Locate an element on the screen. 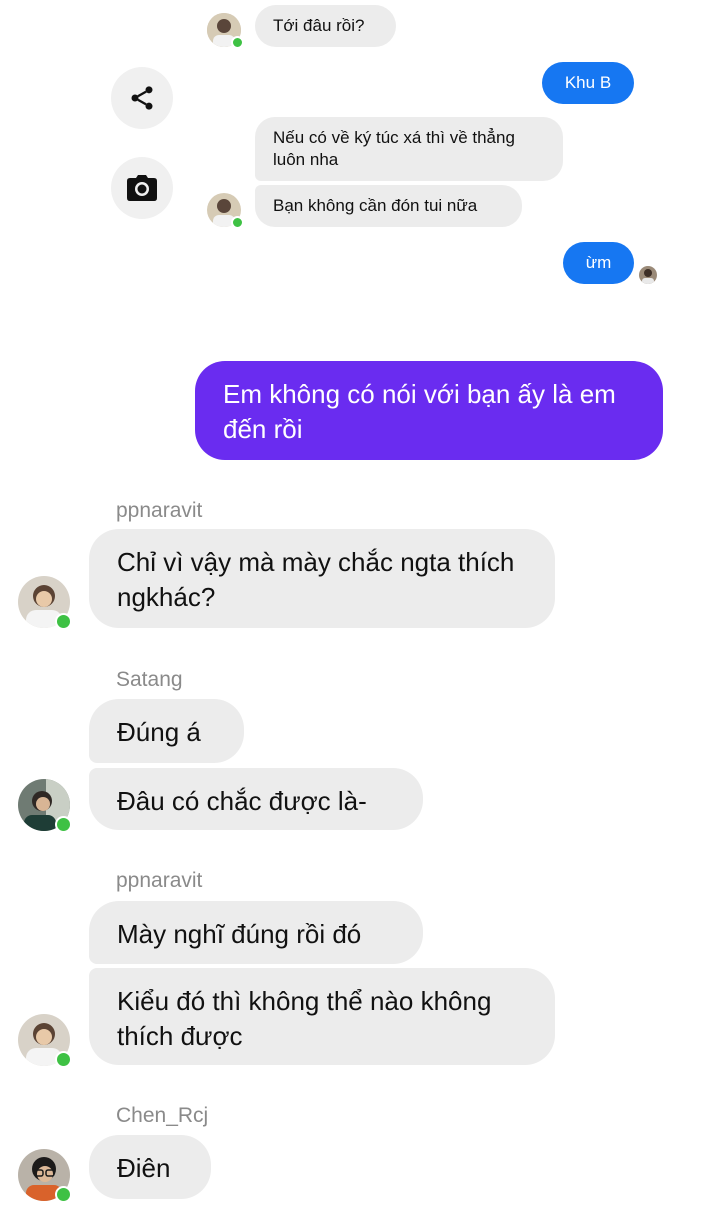 This screenshot has height=1221, width=706. message-bubble: Tới đâu rồi? is located at coordinates (325, 26).